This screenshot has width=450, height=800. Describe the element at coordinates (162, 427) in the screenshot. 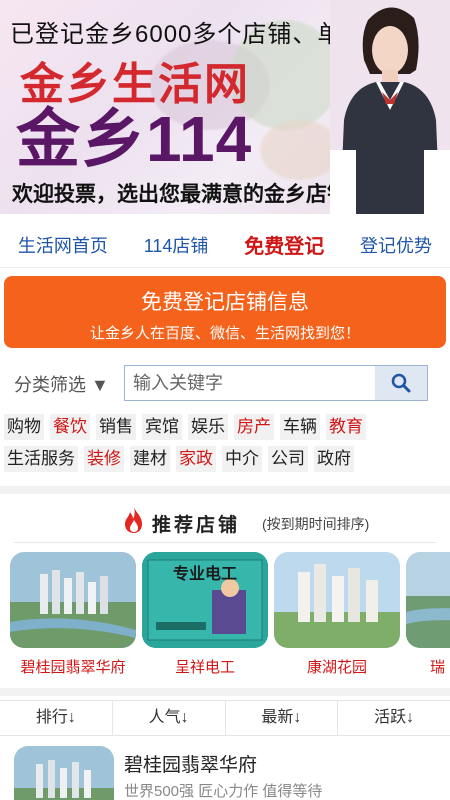

I see `tag-hotel: 宾馆` at that location.